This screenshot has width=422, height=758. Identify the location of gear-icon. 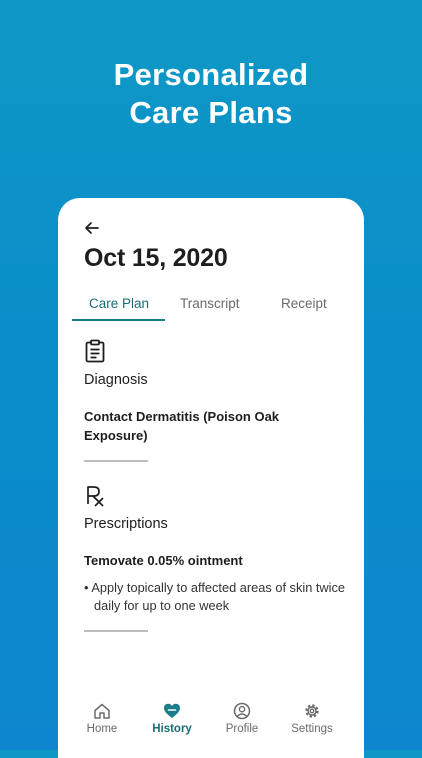
(312, 711).